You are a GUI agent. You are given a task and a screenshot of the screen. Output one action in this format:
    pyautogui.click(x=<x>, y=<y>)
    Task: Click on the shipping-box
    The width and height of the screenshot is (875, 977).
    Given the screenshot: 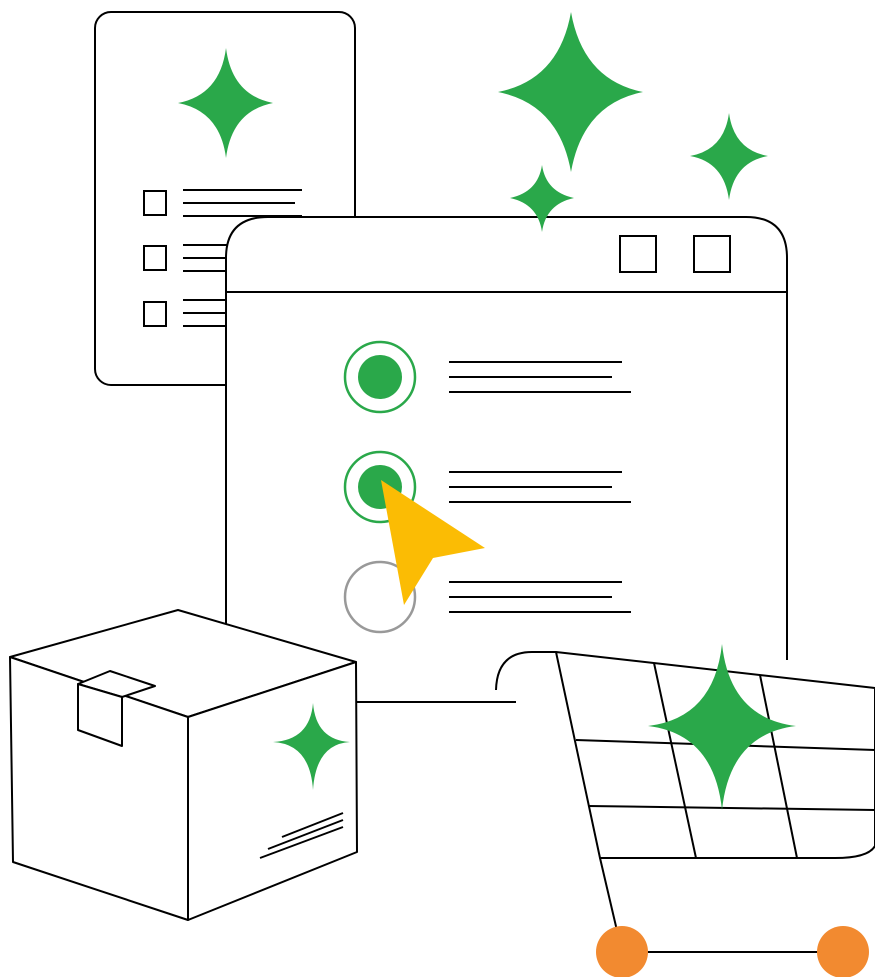 What is the action you would take?
    pyautogui.click(x=183, y=765)
    